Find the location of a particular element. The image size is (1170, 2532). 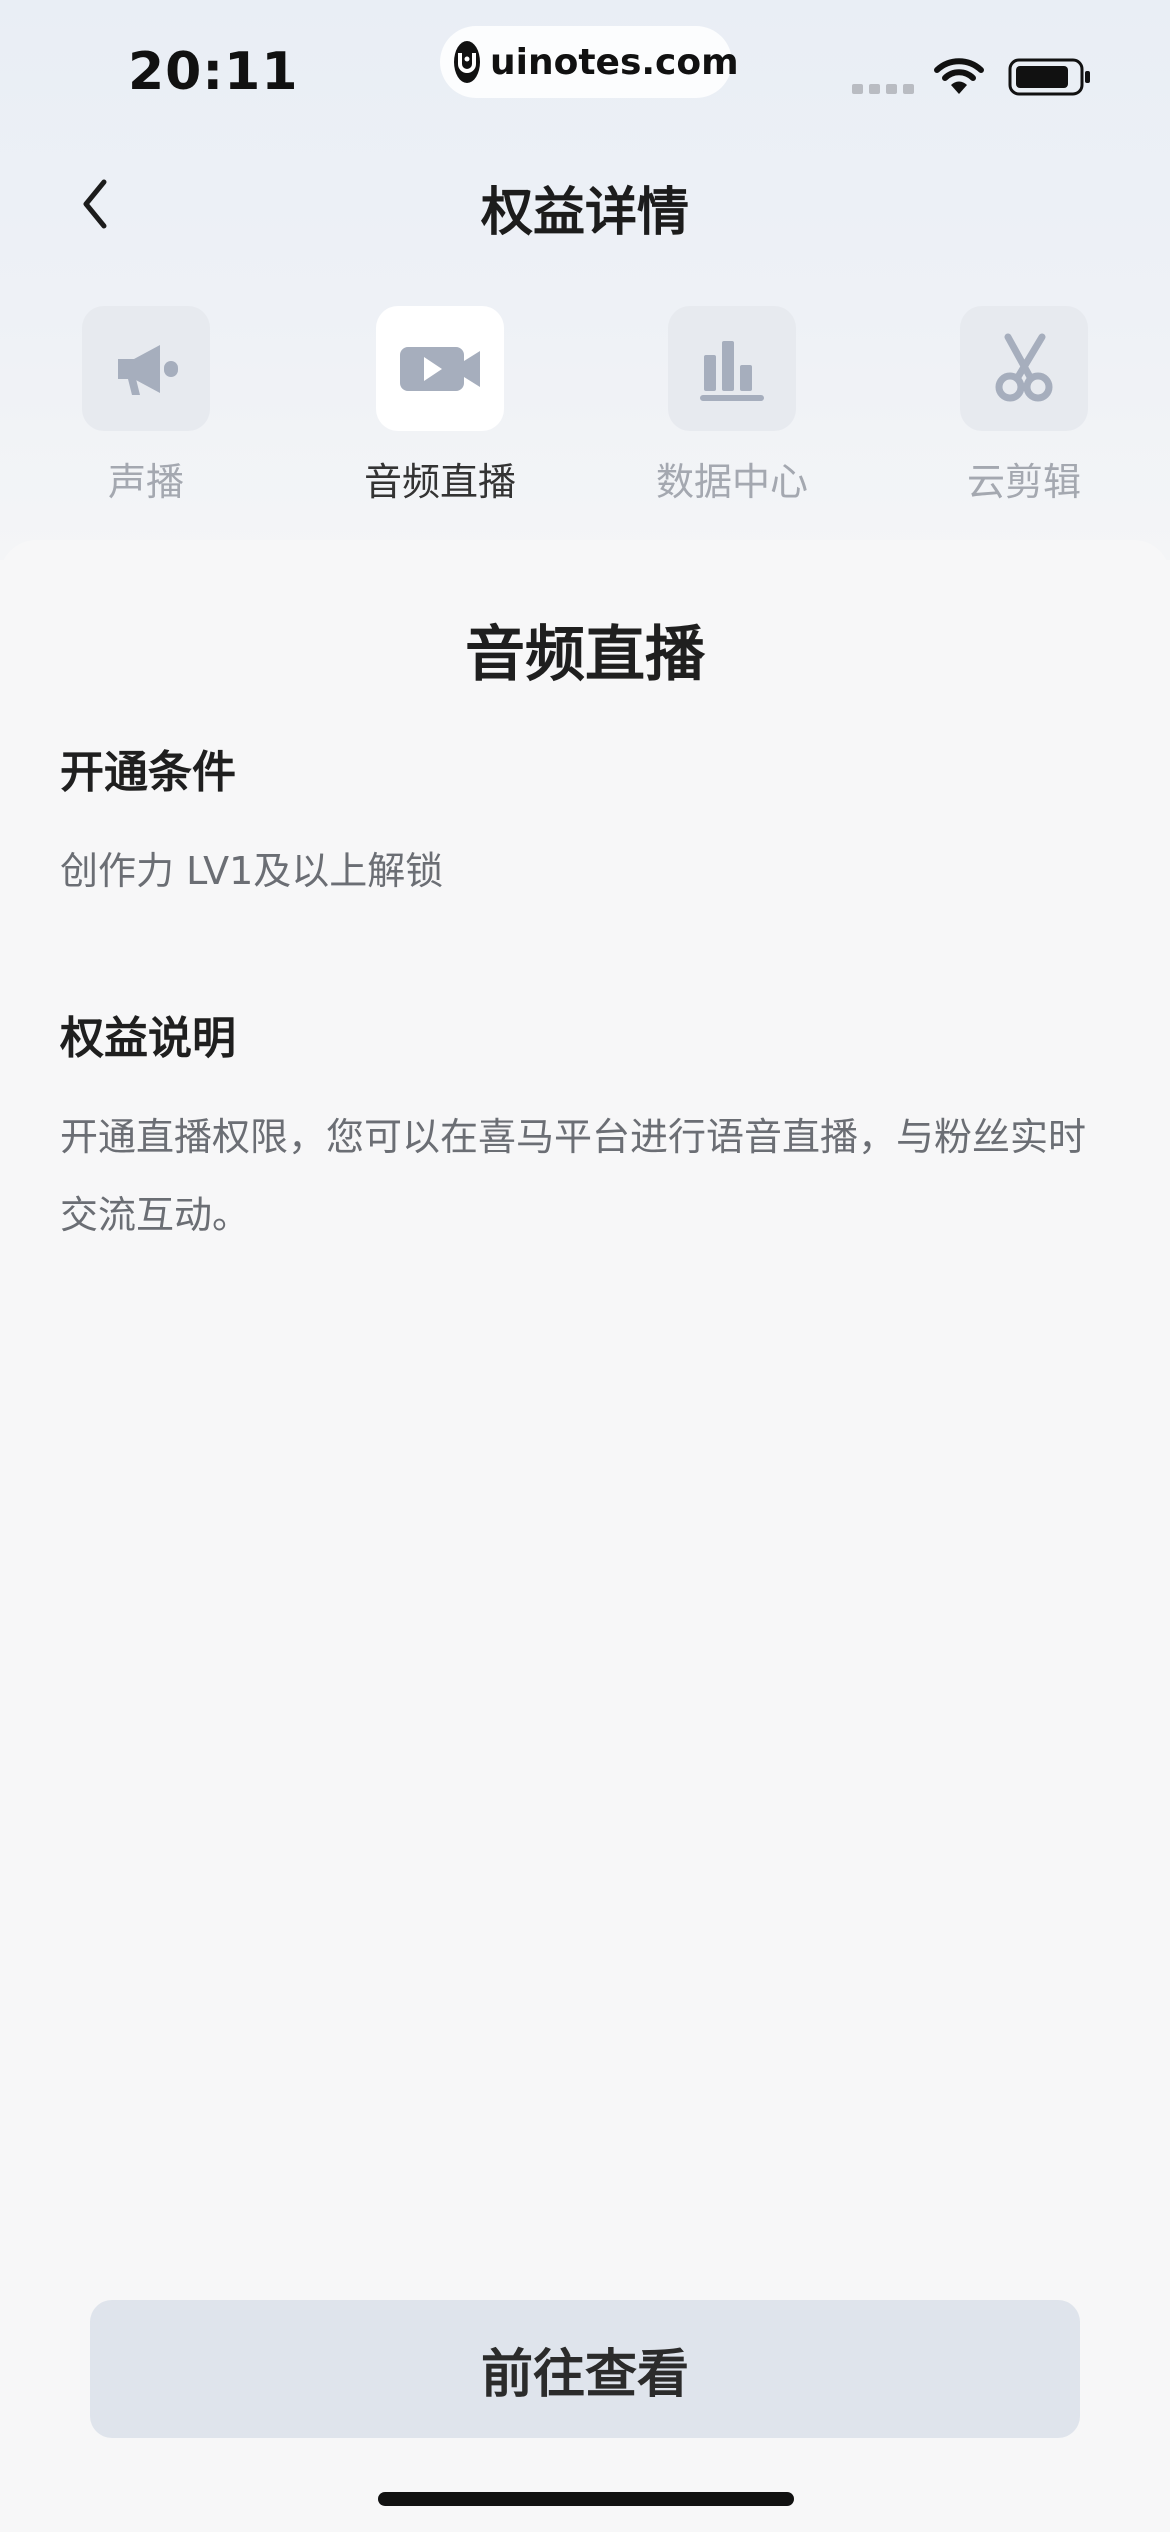

tab-label: 音频直播 is located at coordinates (439, 482).